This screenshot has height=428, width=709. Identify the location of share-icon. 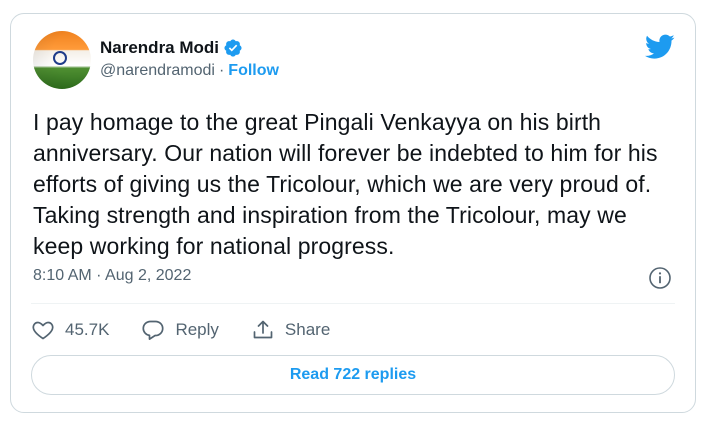
(263, 329).